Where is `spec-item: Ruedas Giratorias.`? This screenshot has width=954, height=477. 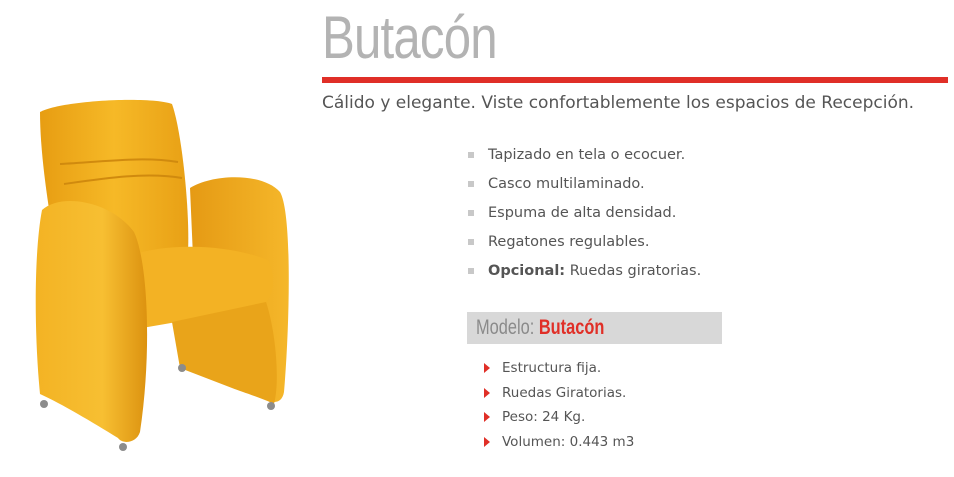 spec-item: Ruedas Giratorias. is located at coordinates (558, 395).